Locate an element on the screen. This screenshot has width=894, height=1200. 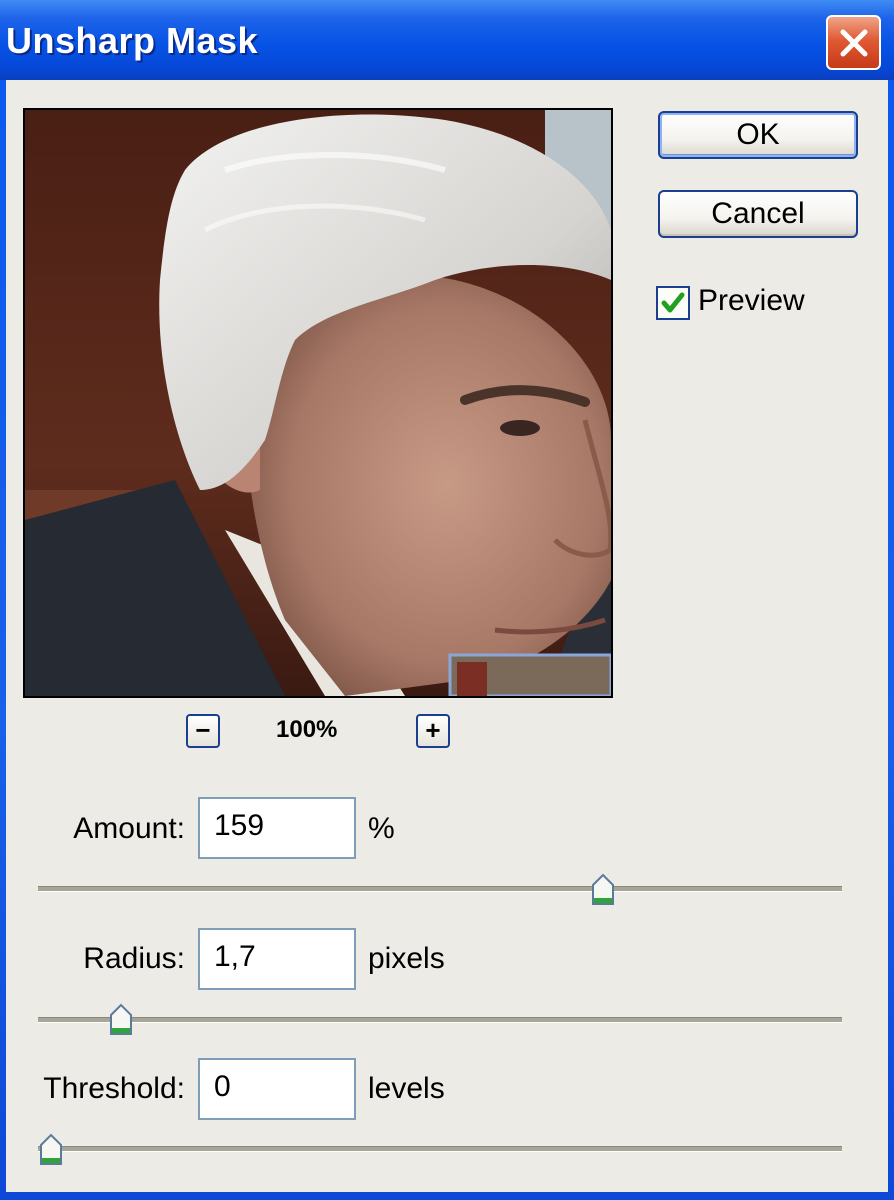
zoom-out-button: − is located at coordinates (203, 731).